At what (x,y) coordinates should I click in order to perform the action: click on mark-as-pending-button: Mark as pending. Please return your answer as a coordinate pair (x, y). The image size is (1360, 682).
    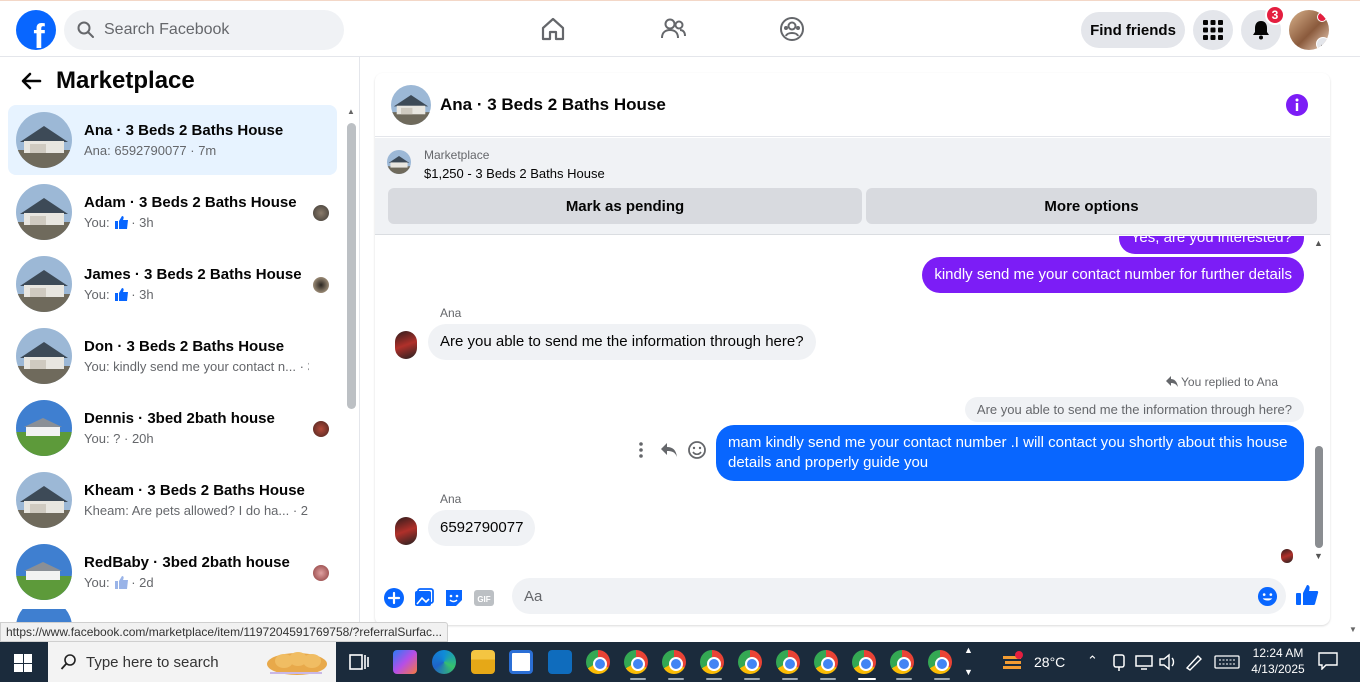
    Looking at the image, I should click on (625, 206).